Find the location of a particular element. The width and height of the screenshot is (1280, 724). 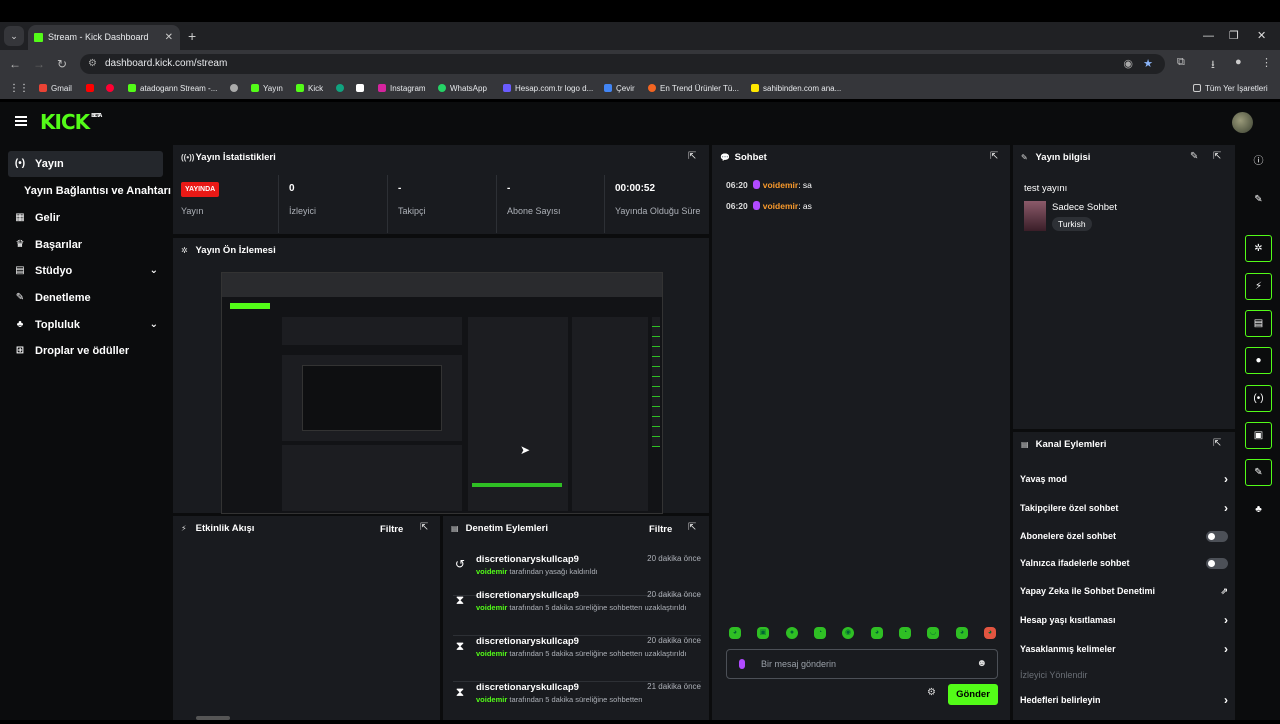

sidebar-item-basarilar: ♛ Başarılar is located at coordinates (85, 245).